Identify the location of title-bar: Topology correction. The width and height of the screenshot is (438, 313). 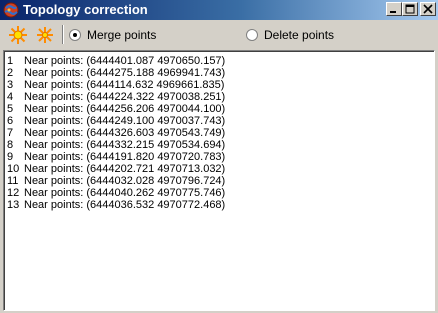
(219, 10).